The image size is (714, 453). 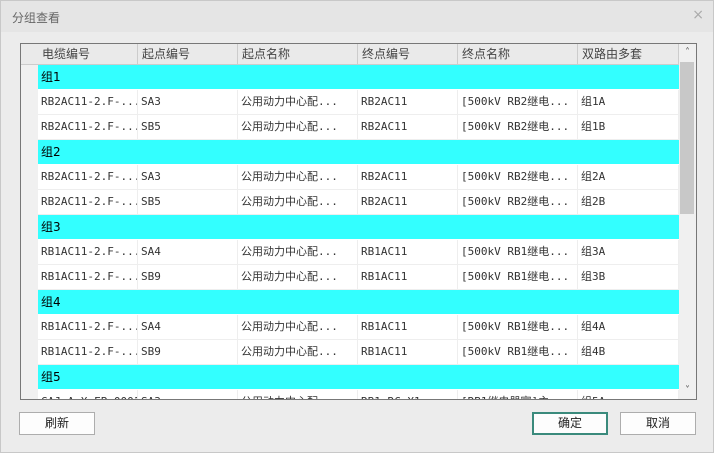 What do you see at coordinates (628, 277) in the screenshot?
I see `cell-dual-route-set: 组3B` at bounding box center [628, 277].